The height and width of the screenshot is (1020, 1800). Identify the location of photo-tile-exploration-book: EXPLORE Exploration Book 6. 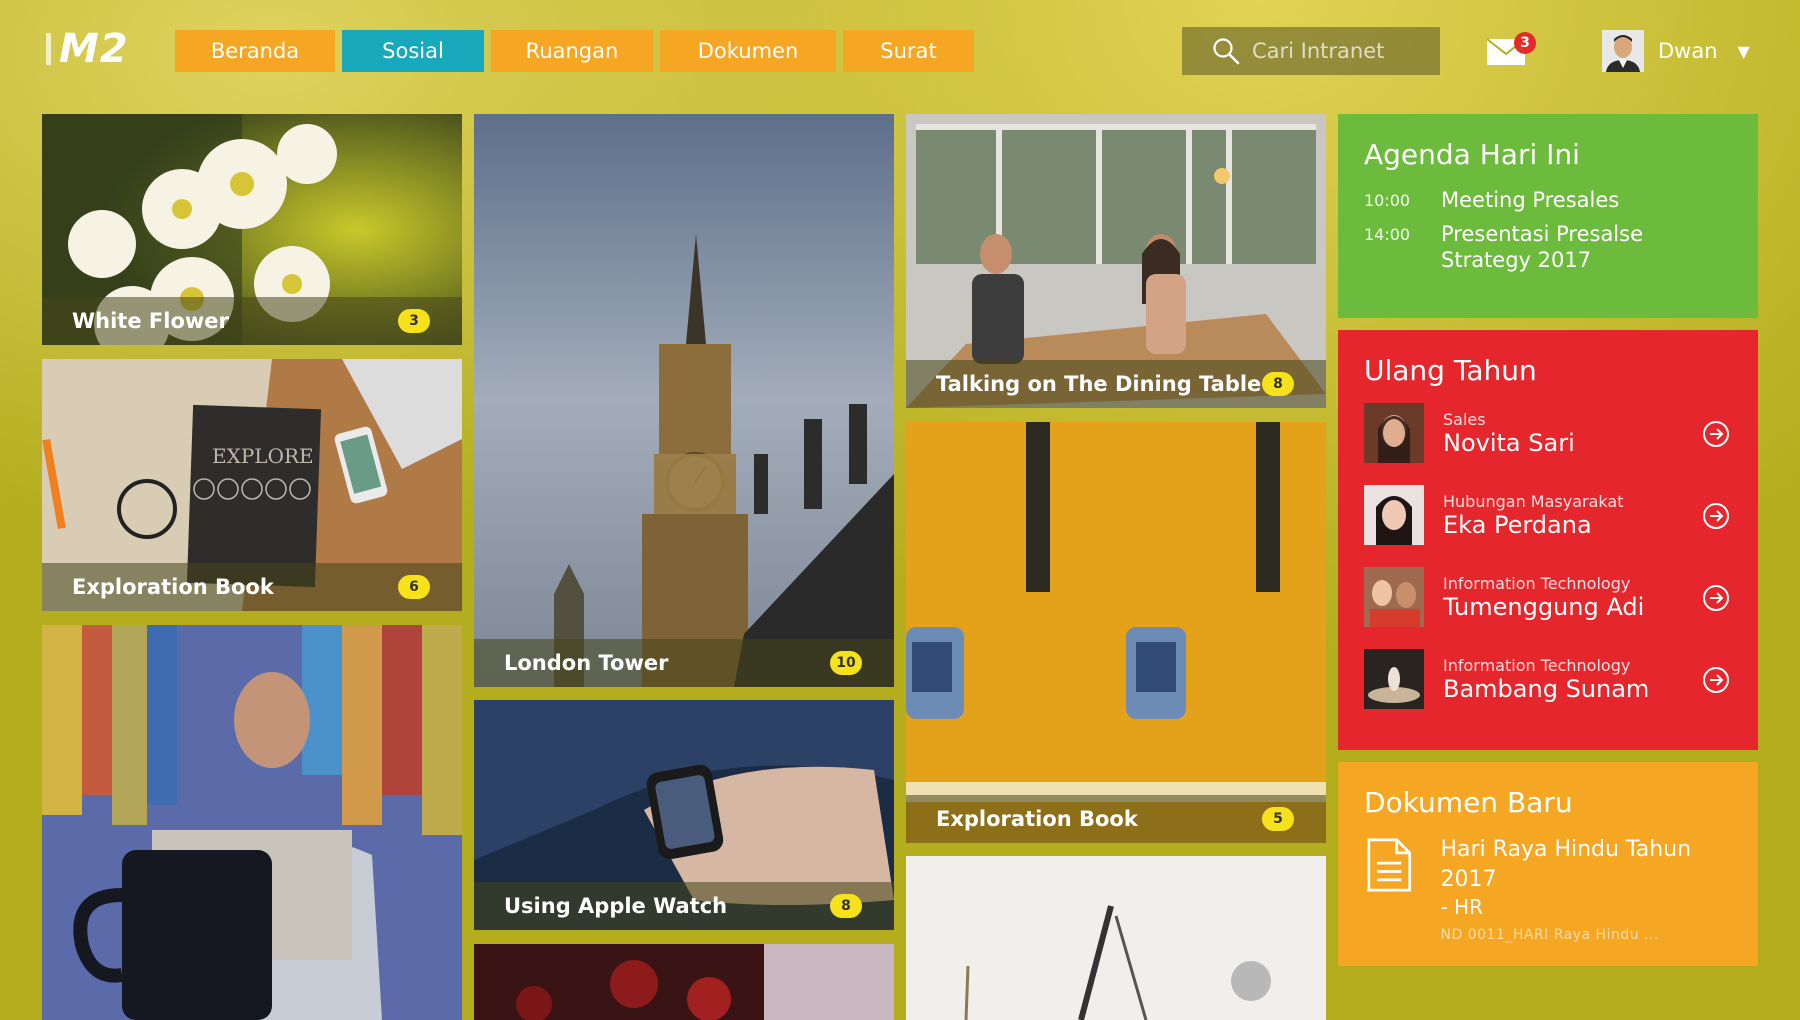
(252, 485).